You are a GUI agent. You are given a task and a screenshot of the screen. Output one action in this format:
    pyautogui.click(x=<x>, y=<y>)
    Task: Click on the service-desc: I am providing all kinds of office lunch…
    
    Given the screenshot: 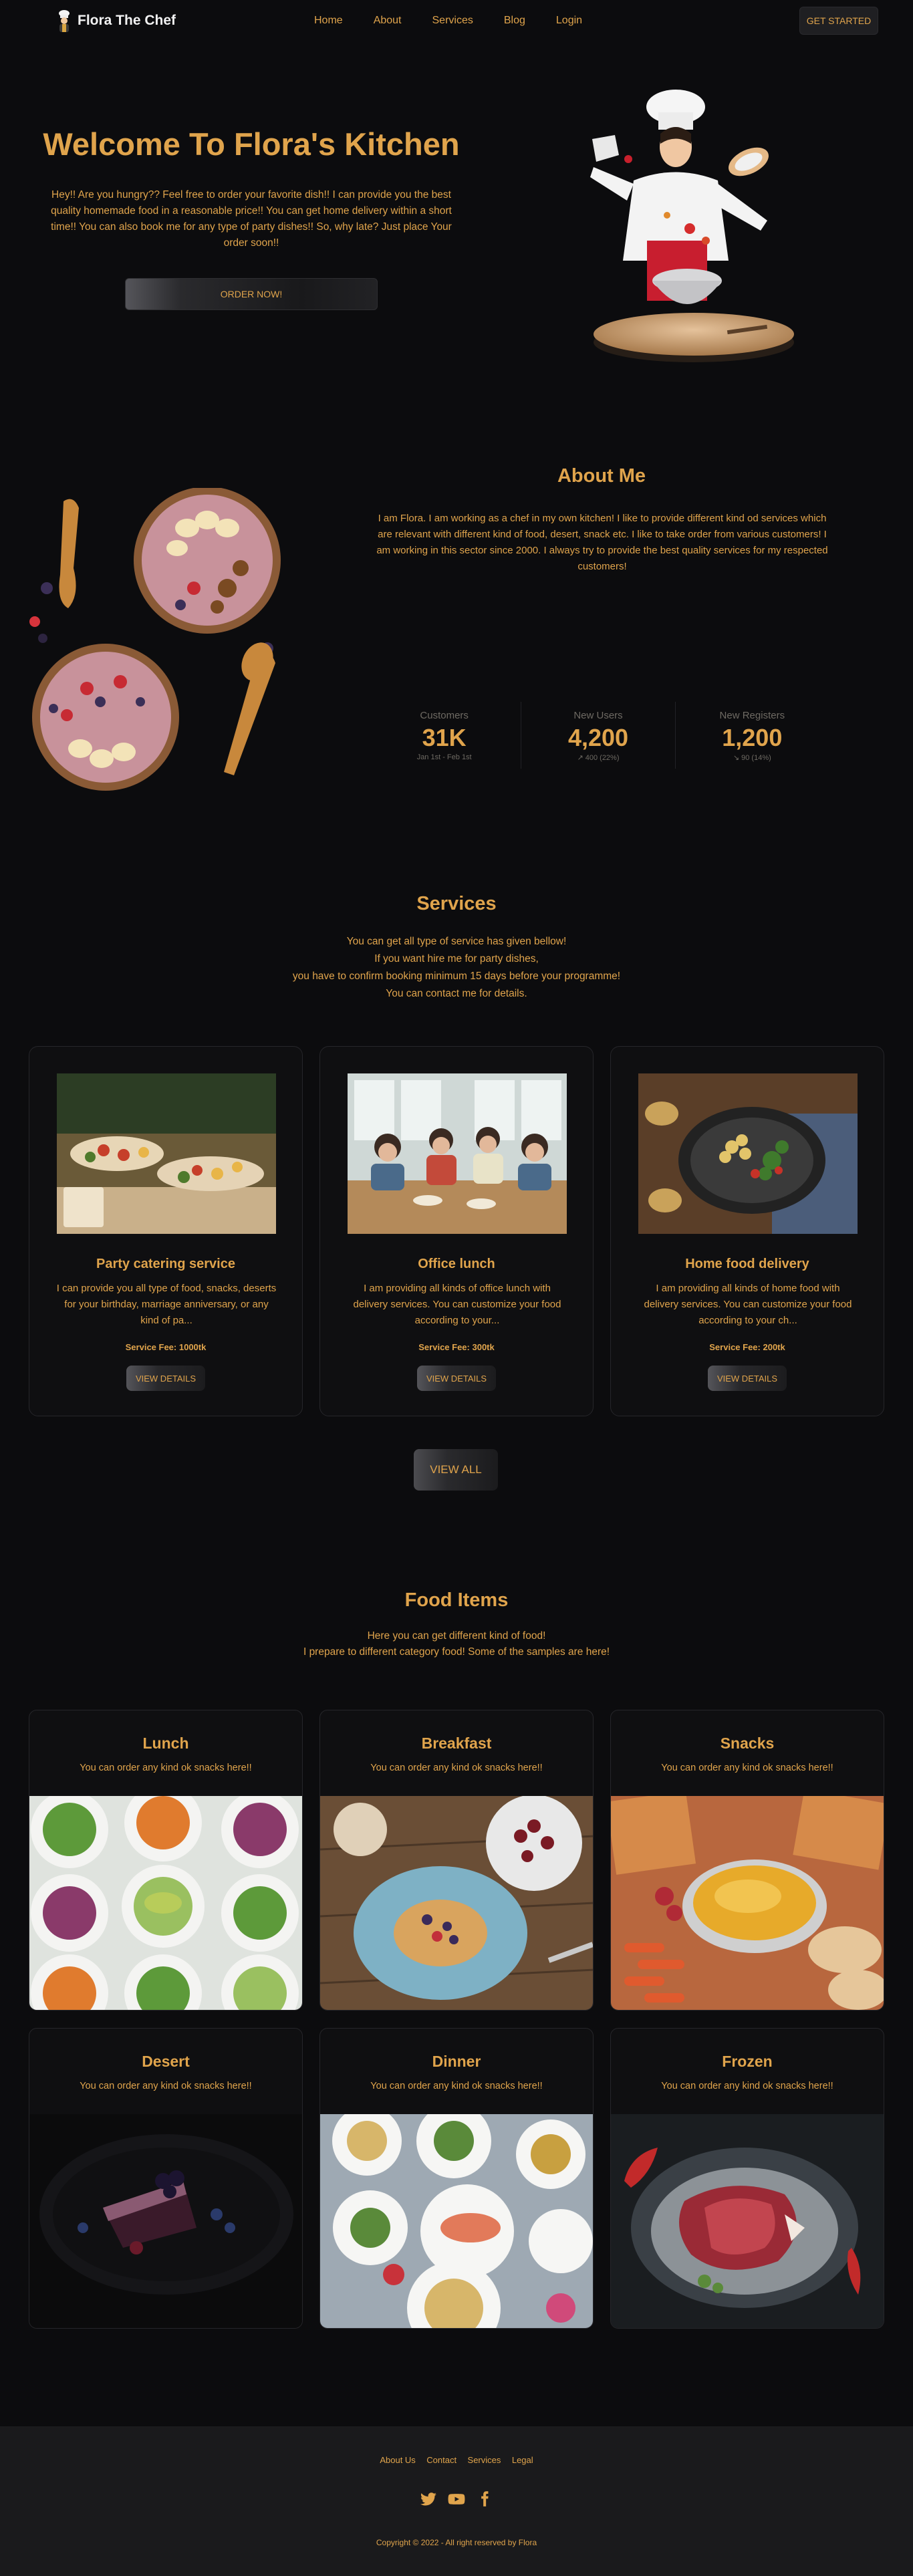 What is the action you would take?
    pyautogui.click(x=457, y=1305)
    